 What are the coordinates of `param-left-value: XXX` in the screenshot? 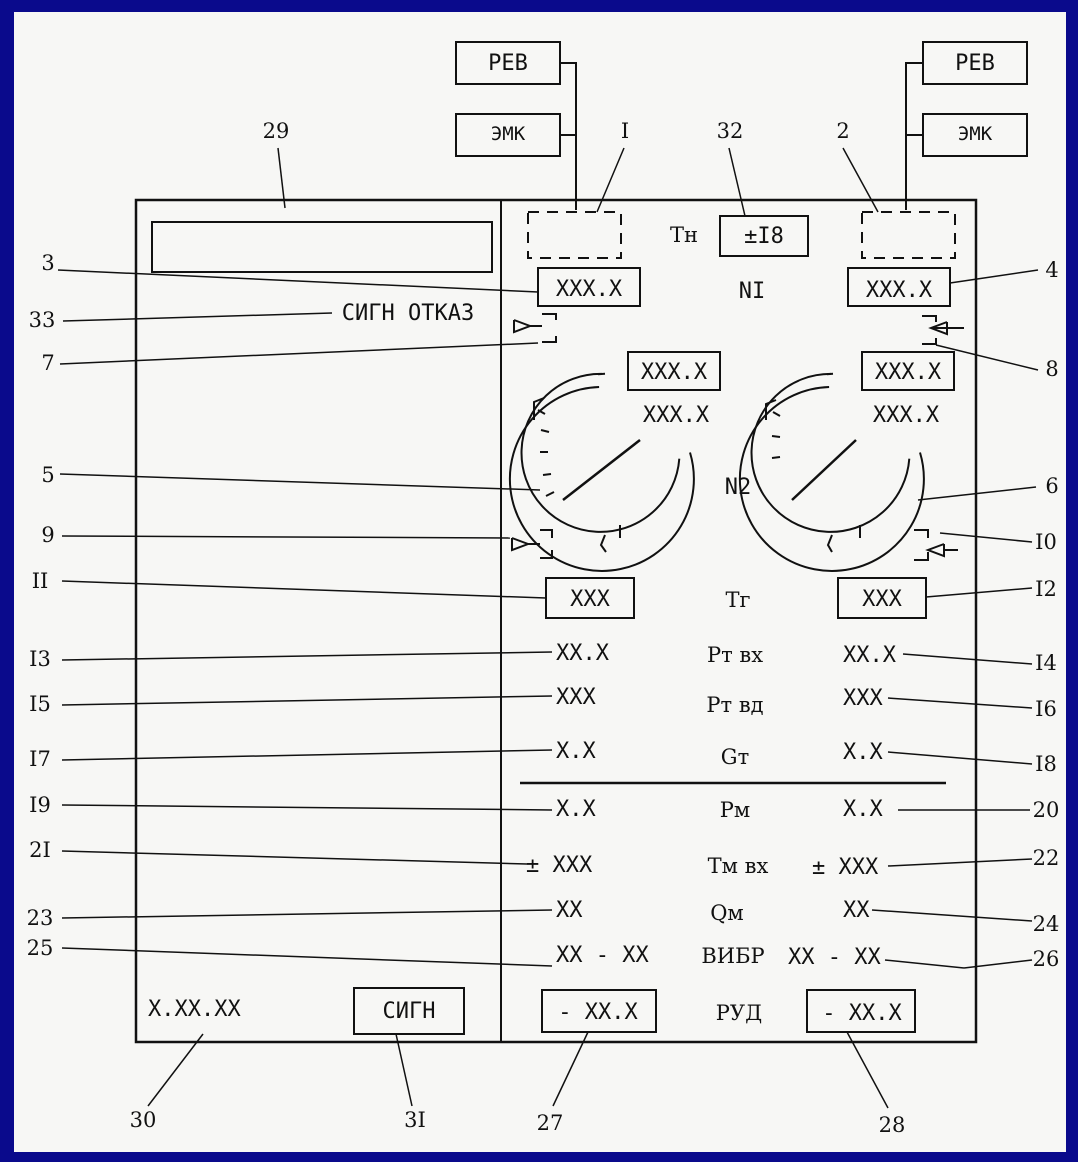 It's located at (576, 697).